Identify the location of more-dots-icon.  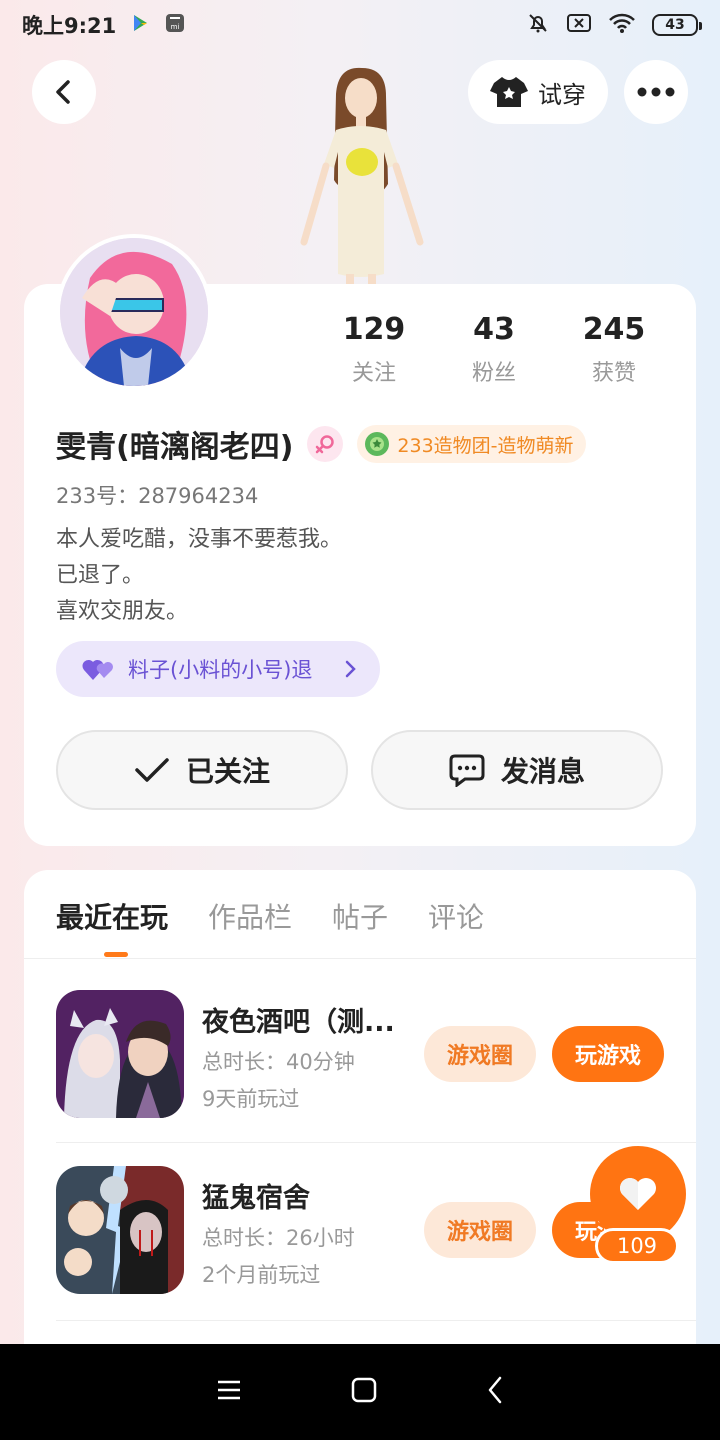
(656, 92).